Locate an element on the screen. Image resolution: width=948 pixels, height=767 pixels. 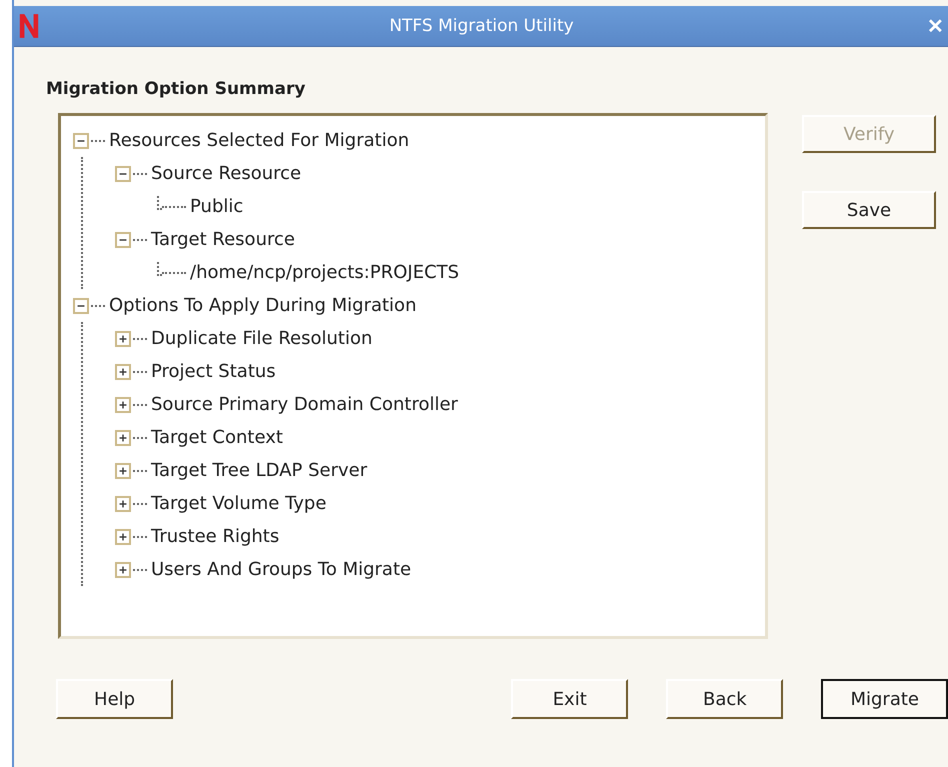
side-button: Save is located at coordinates (869, 210).